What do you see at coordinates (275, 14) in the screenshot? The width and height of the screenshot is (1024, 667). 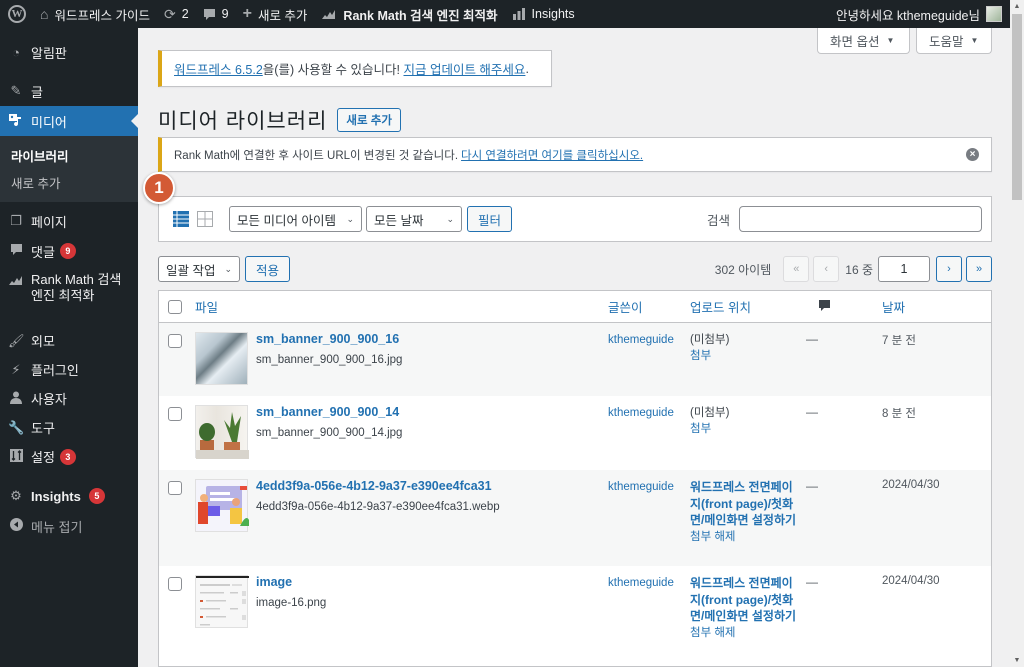 I see `new-content-link: + 새로 추가` at bounding box center [275, 14].